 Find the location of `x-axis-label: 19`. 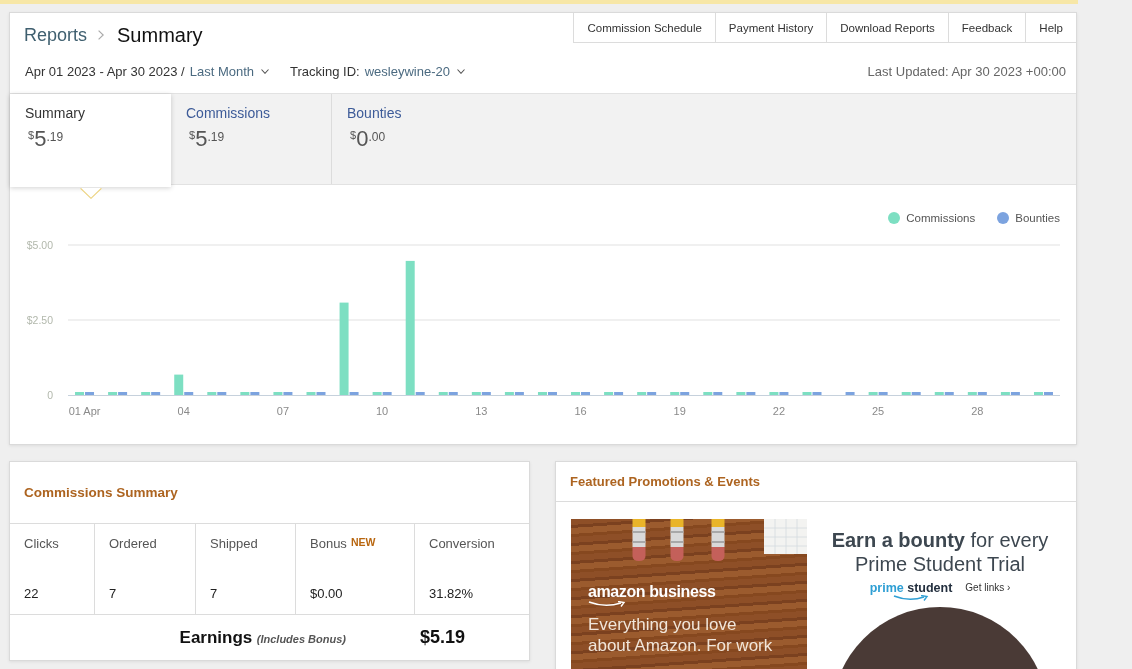

x-axis-label: 19 is located at coordinates (679, 411).